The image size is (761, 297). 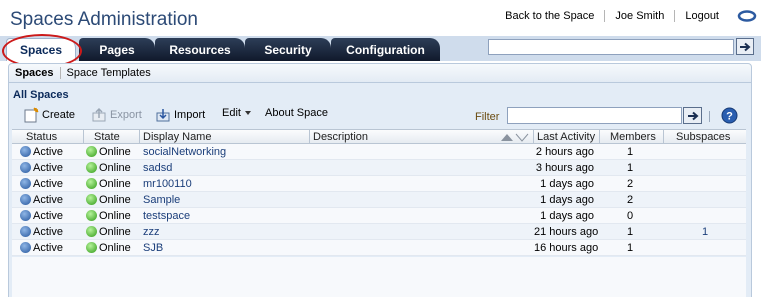 What do you see at coordinates (180, 115) in the screenshot?
I see `import-button: Import` at bounding box center [180, 115].